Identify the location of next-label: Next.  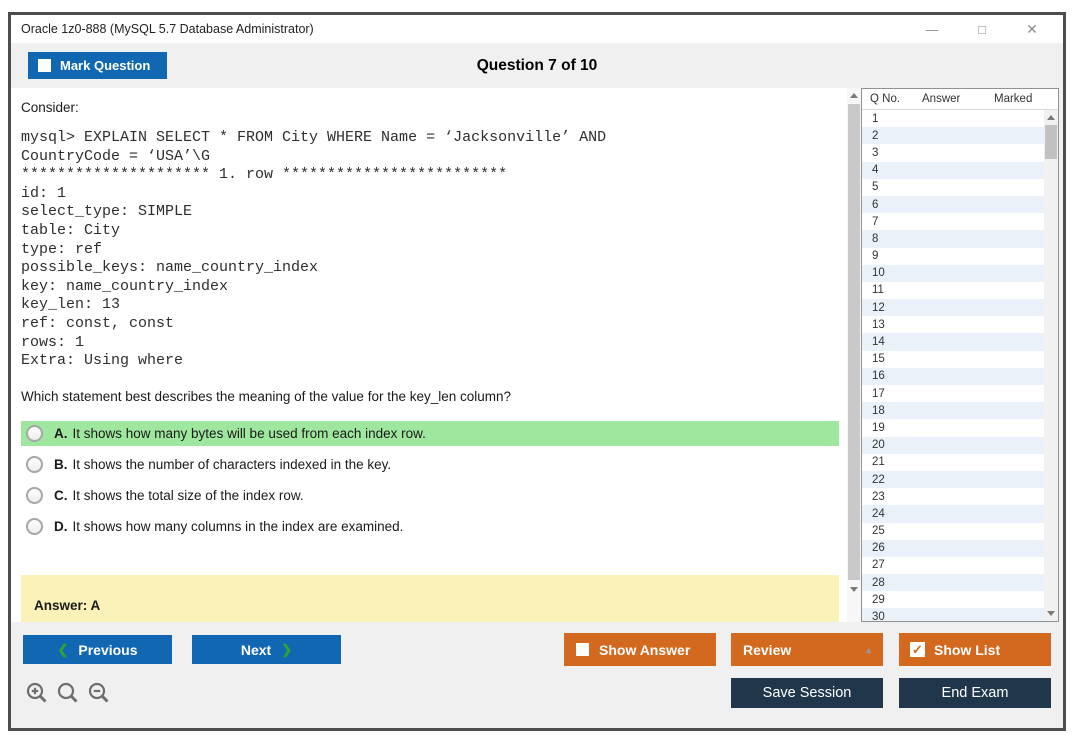
(256, 649).